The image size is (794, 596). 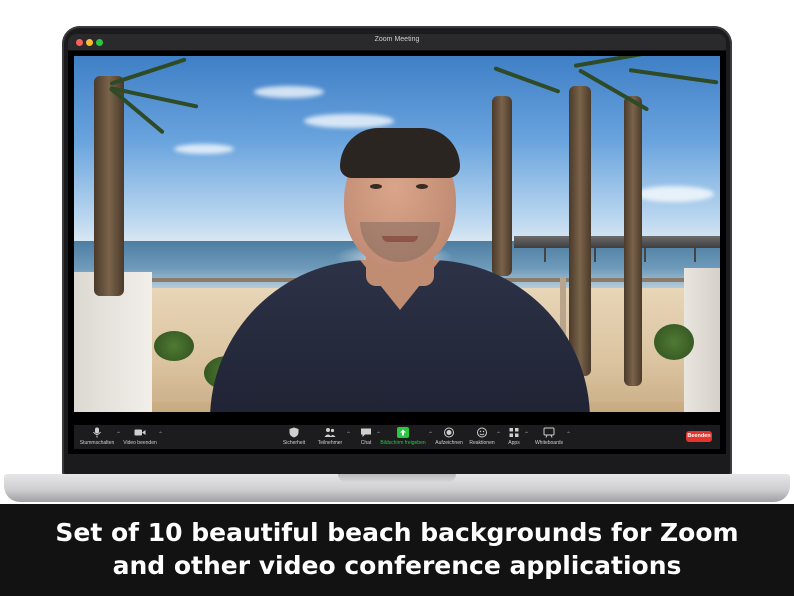 What do you see at coordinates (482, 432) in the screenshot?
I see `reactions-icon` at bounding box center [482, 432].